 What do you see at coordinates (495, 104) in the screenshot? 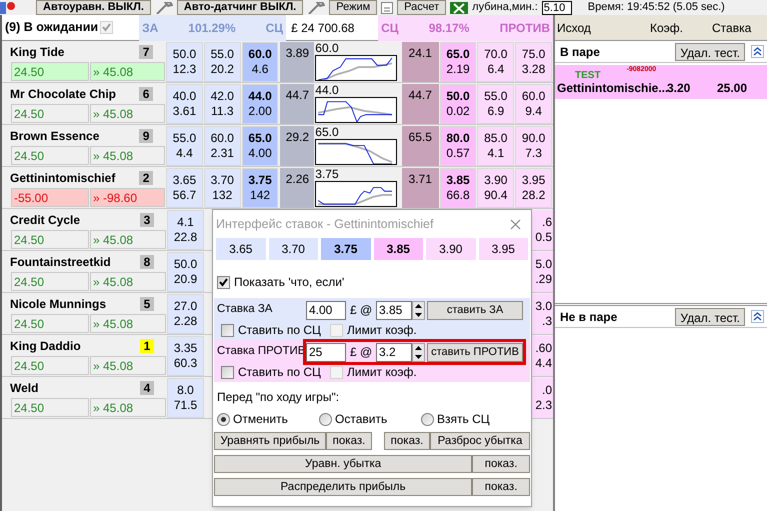
I see `price-cell: 55.0 6.9` at bounding box center [495, 104].